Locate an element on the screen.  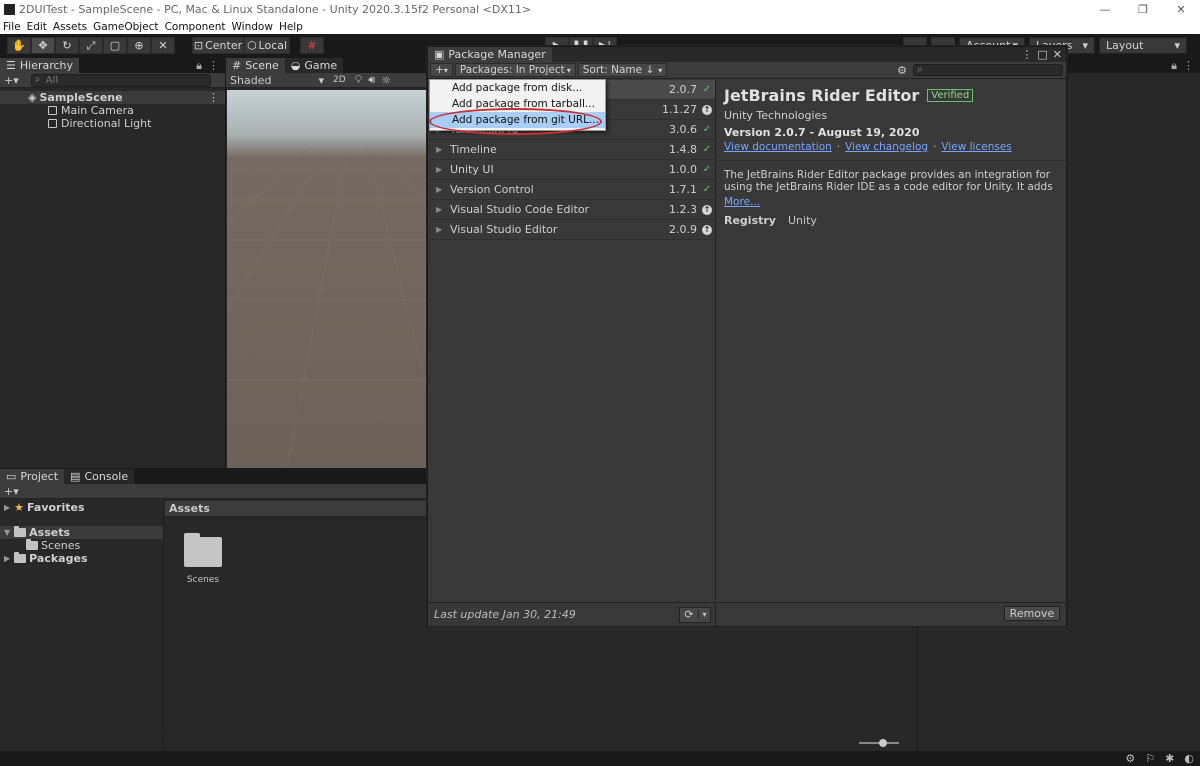
pivot-local-button: ⬡ Local is located at coordinates (267, 45).